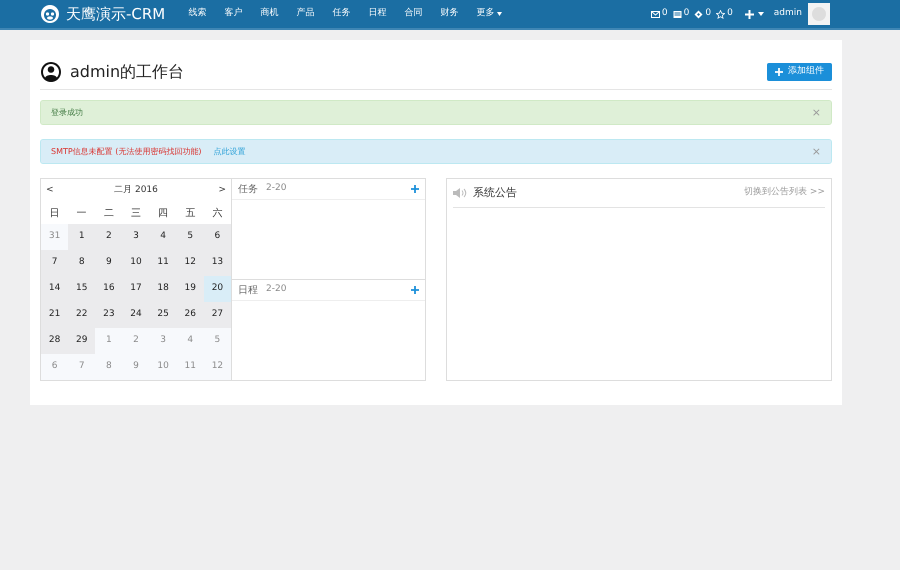  Describe the element at coordinates (163, 289) in the screenshot. I see `calendar-day: 18` at that location.